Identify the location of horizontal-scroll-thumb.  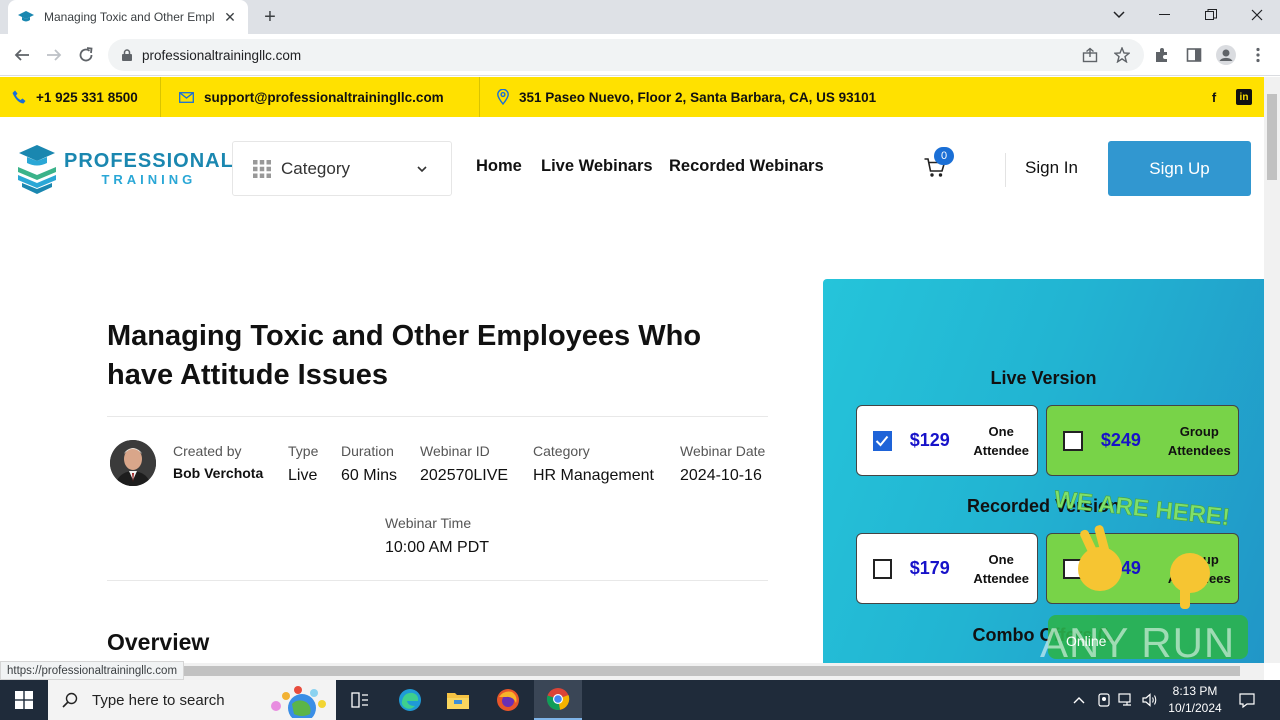
(628, 671).